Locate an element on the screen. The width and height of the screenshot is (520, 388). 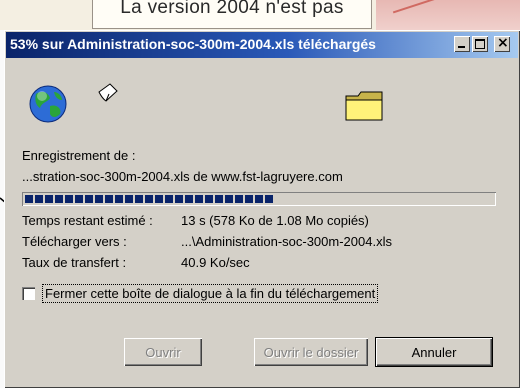
close-icon: × is located at coordinates (503, 43).